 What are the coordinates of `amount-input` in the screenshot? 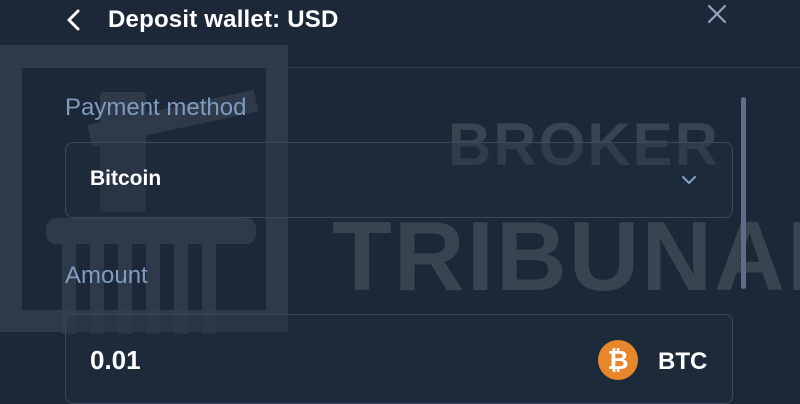 It's located at (290, 360).